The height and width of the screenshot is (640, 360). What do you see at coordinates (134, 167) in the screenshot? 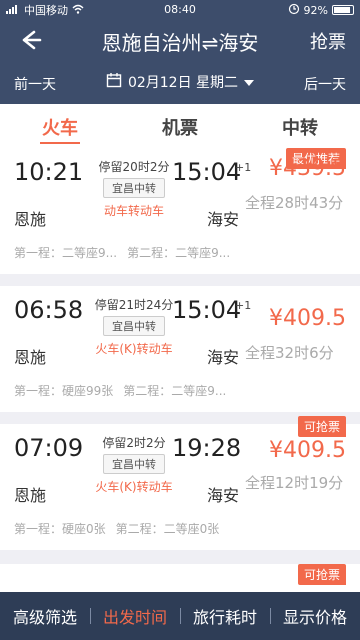
I see `stay-duration: 停留20时2分` at bounding box center [134, 167].